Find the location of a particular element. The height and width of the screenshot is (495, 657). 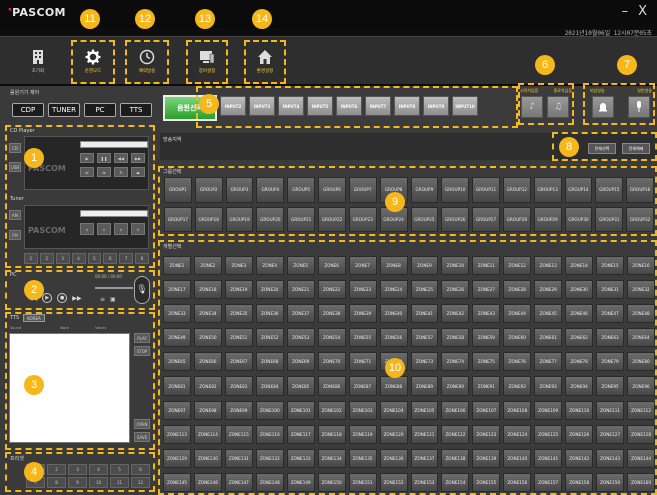

zone-button: ZONE55 is located at coordinates (362, 338).